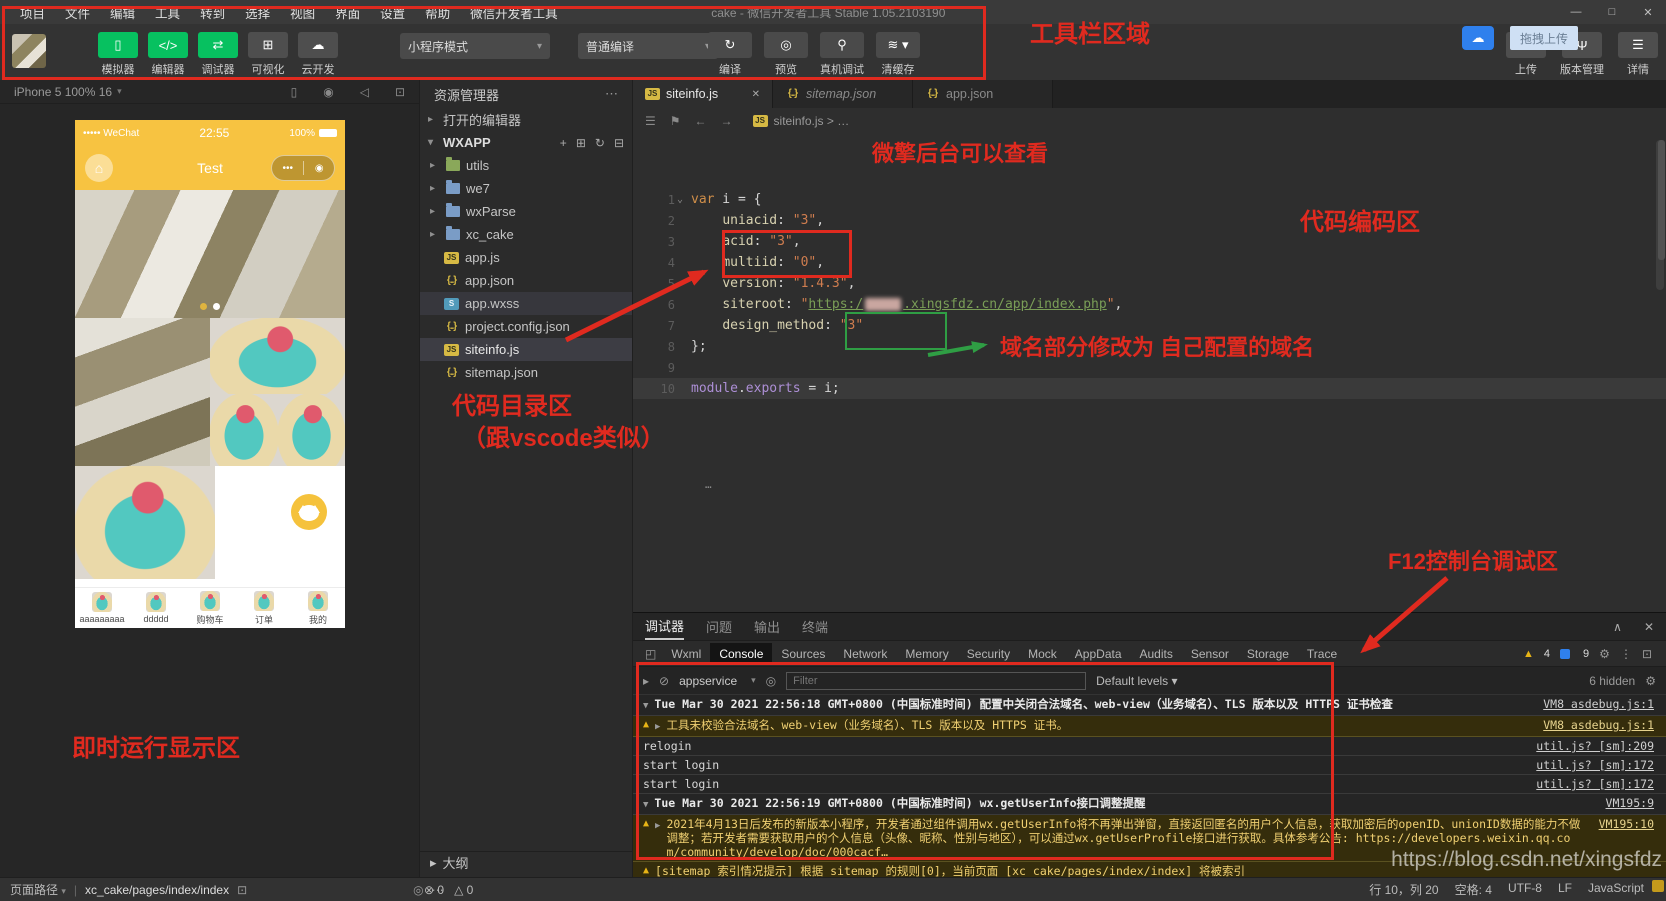 The image size is (1666, 901). I want to click on device-icon: ▯, so click(294, 92).